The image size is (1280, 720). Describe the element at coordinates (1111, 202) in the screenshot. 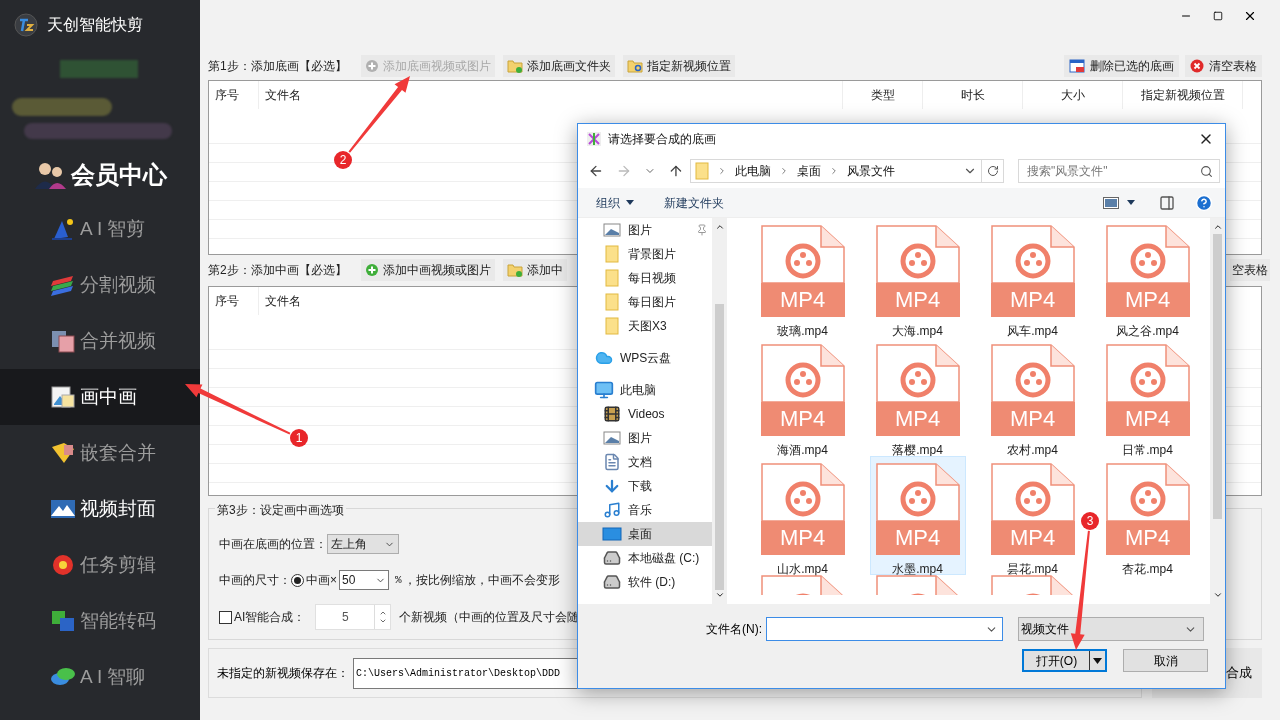

I see `view-icon` at that location.